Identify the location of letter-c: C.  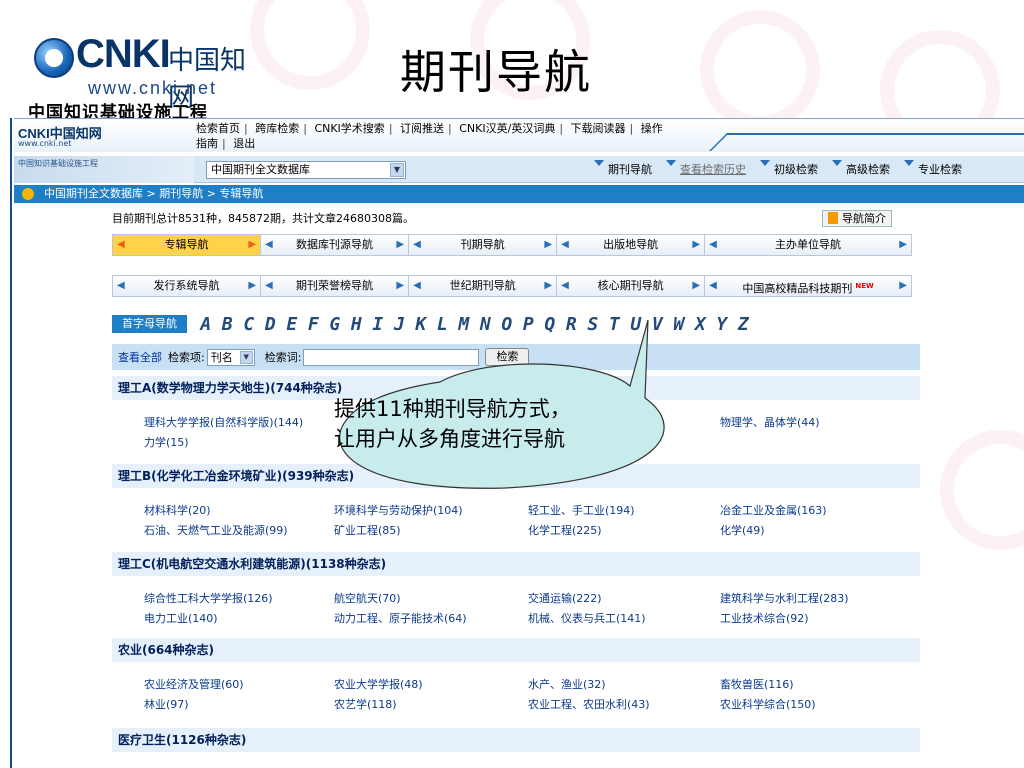
(249, 324).